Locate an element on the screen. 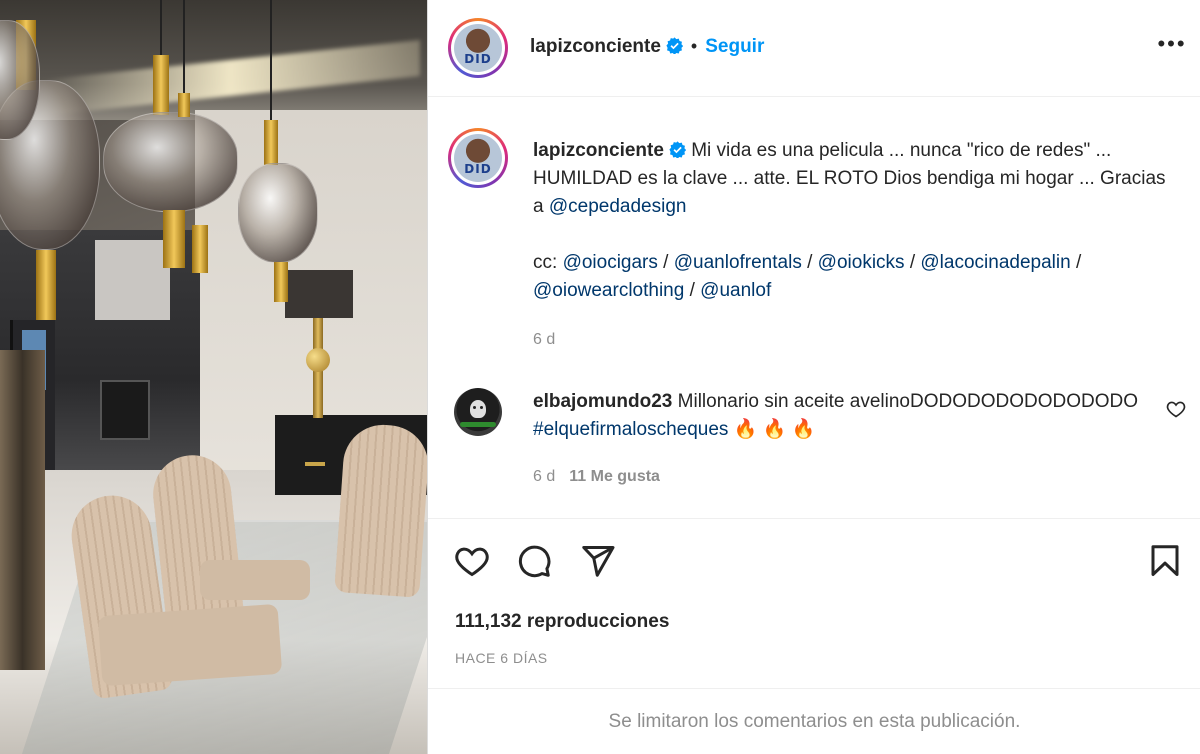  comment-meta: 6 d 11 Me gusta is located at coordinates (843, 476).